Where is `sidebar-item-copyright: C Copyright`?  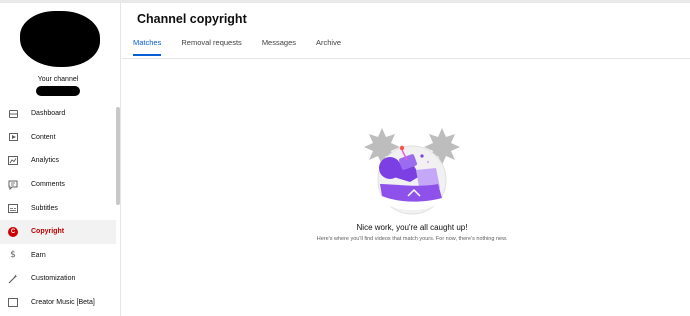
sidebar-item-copyright: C Copyright is located at coordinates (58, 231).